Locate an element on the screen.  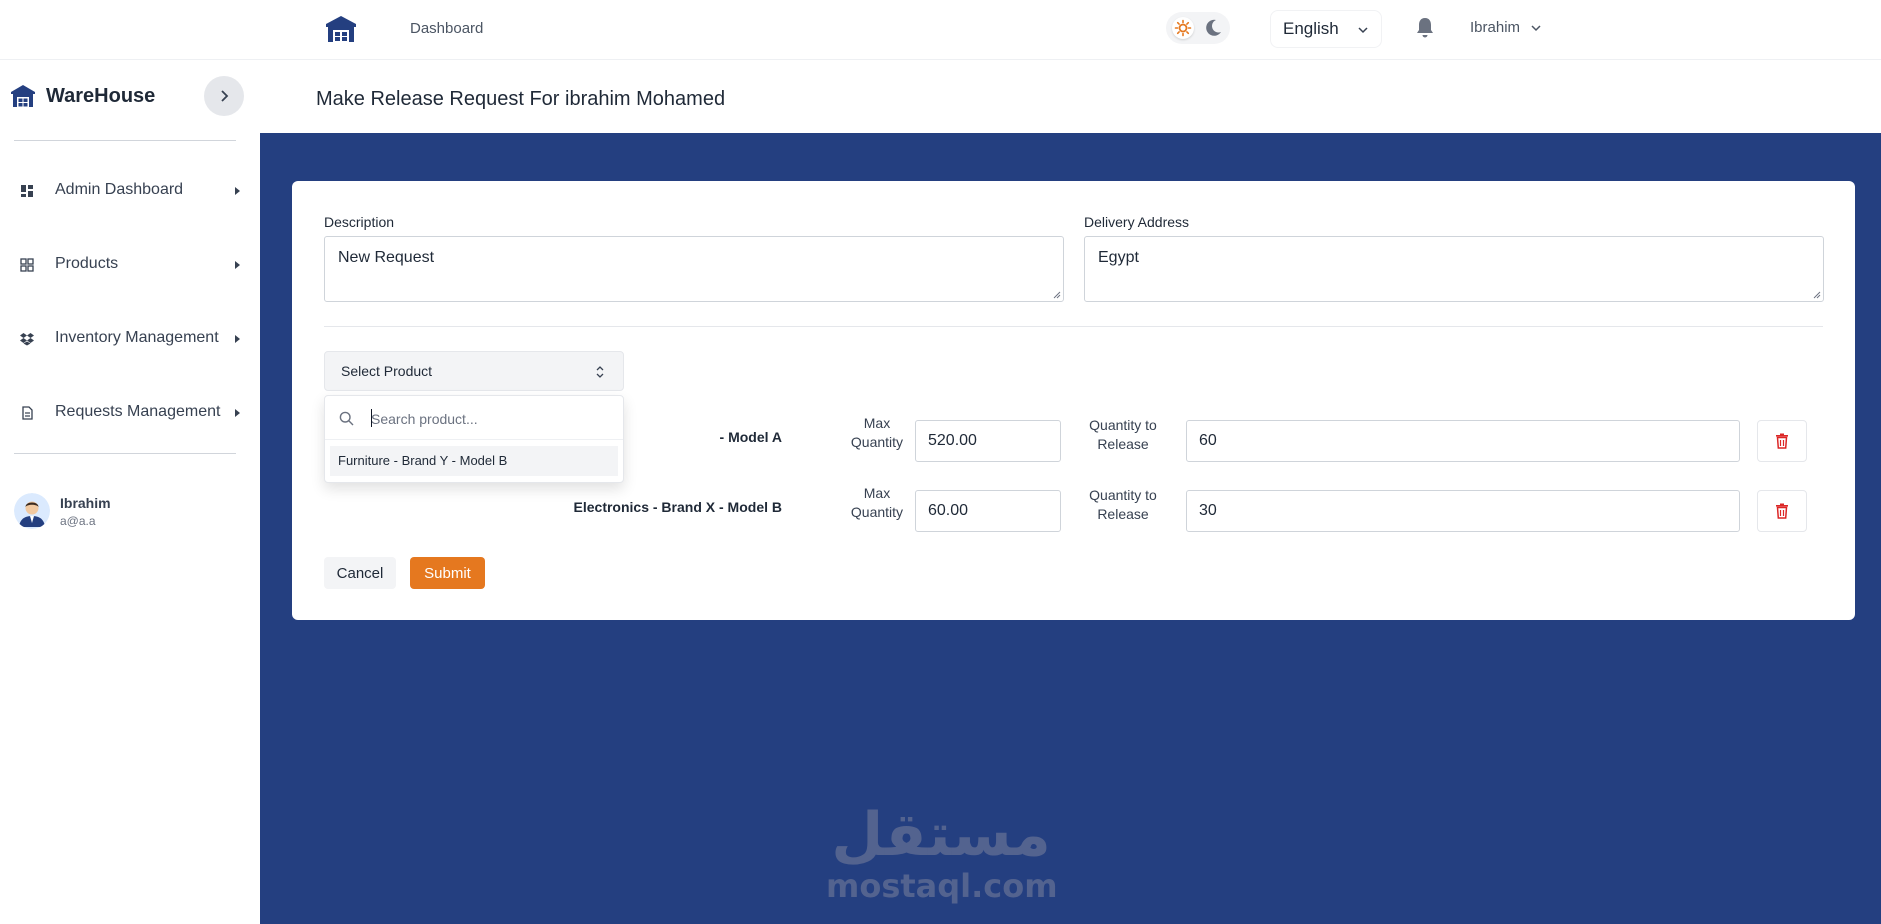
sidebar-profile: Ibrahim a@a.a is located at coordinates (62, 511).